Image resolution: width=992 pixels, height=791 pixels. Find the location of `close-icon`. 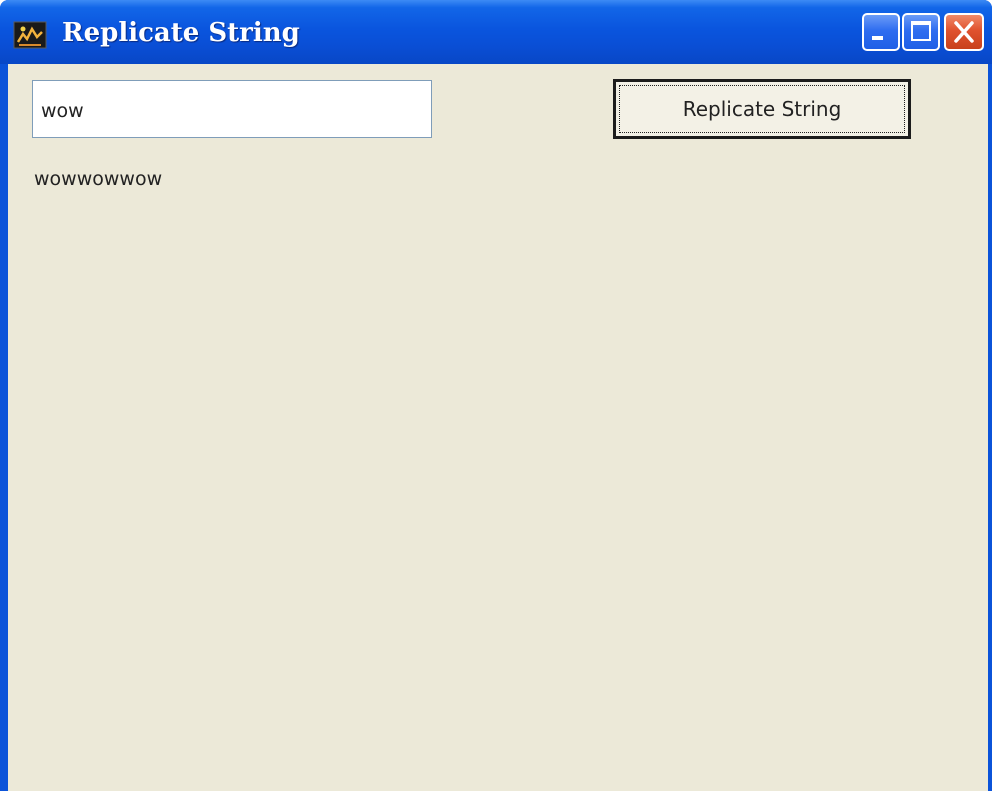

close-icon is located at coordinates (964, 32).